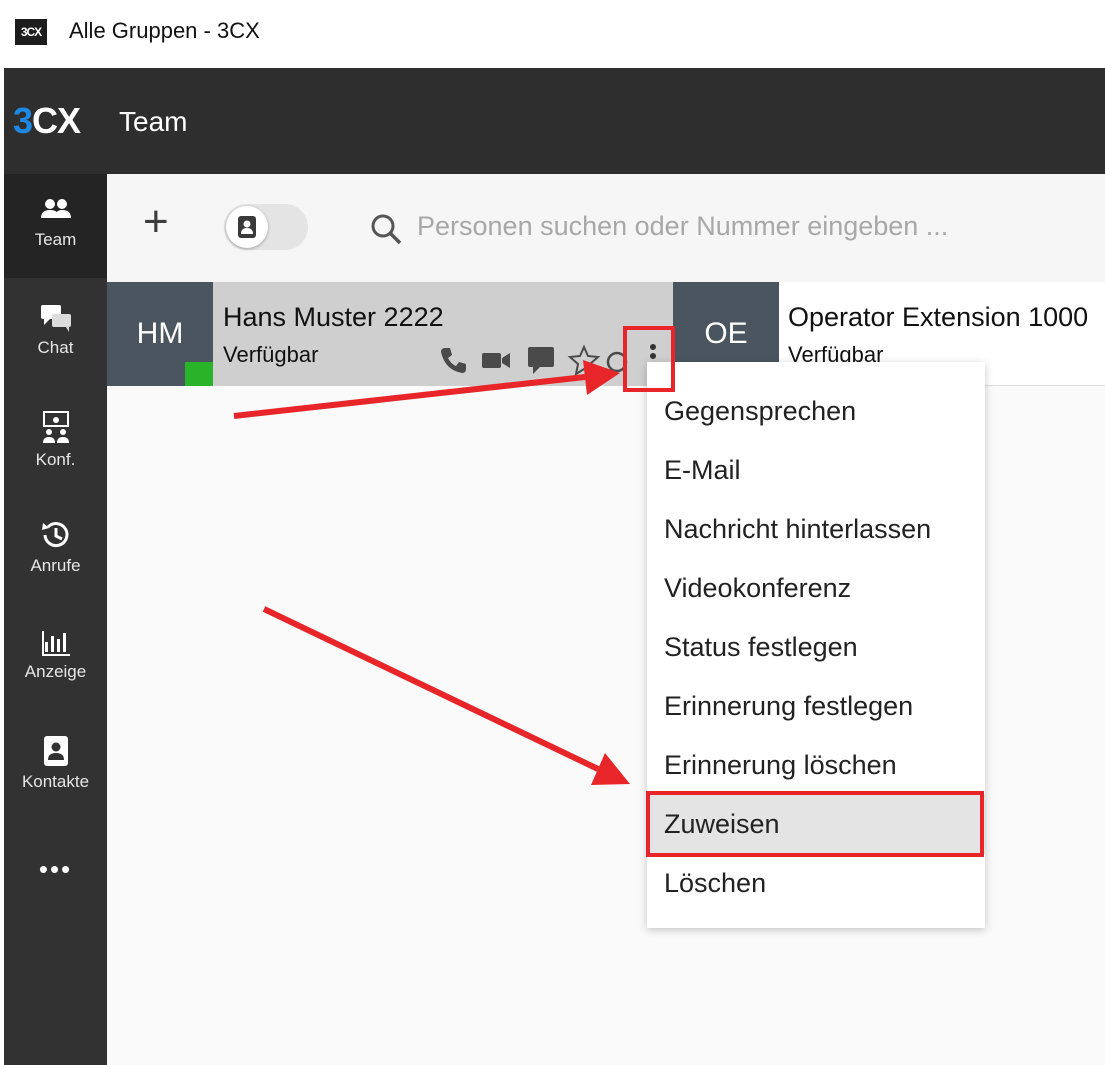 The width and height of the screenshot is (1105, 1065). I want to click on phone-icon, so click(453, 360).